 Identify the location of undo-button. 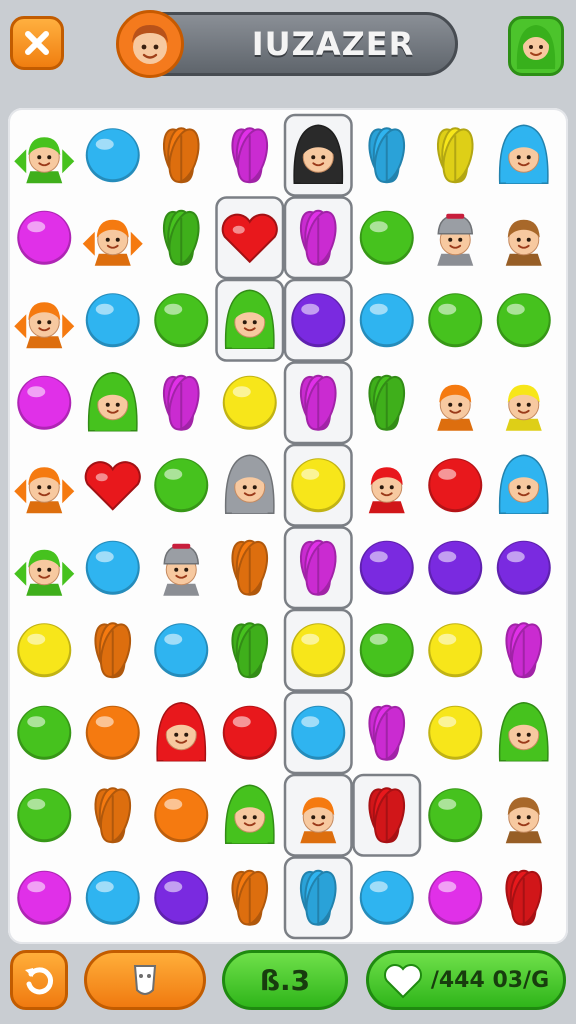
(39, 980).